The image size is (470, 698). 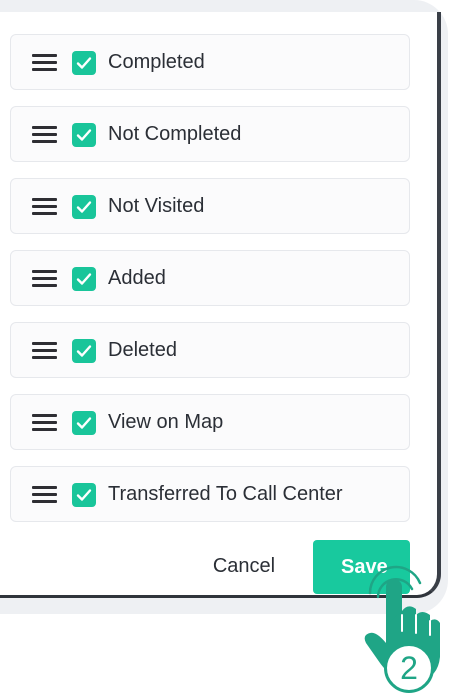 I want to click on row-label: View on Map, so click(x=166, y=422).